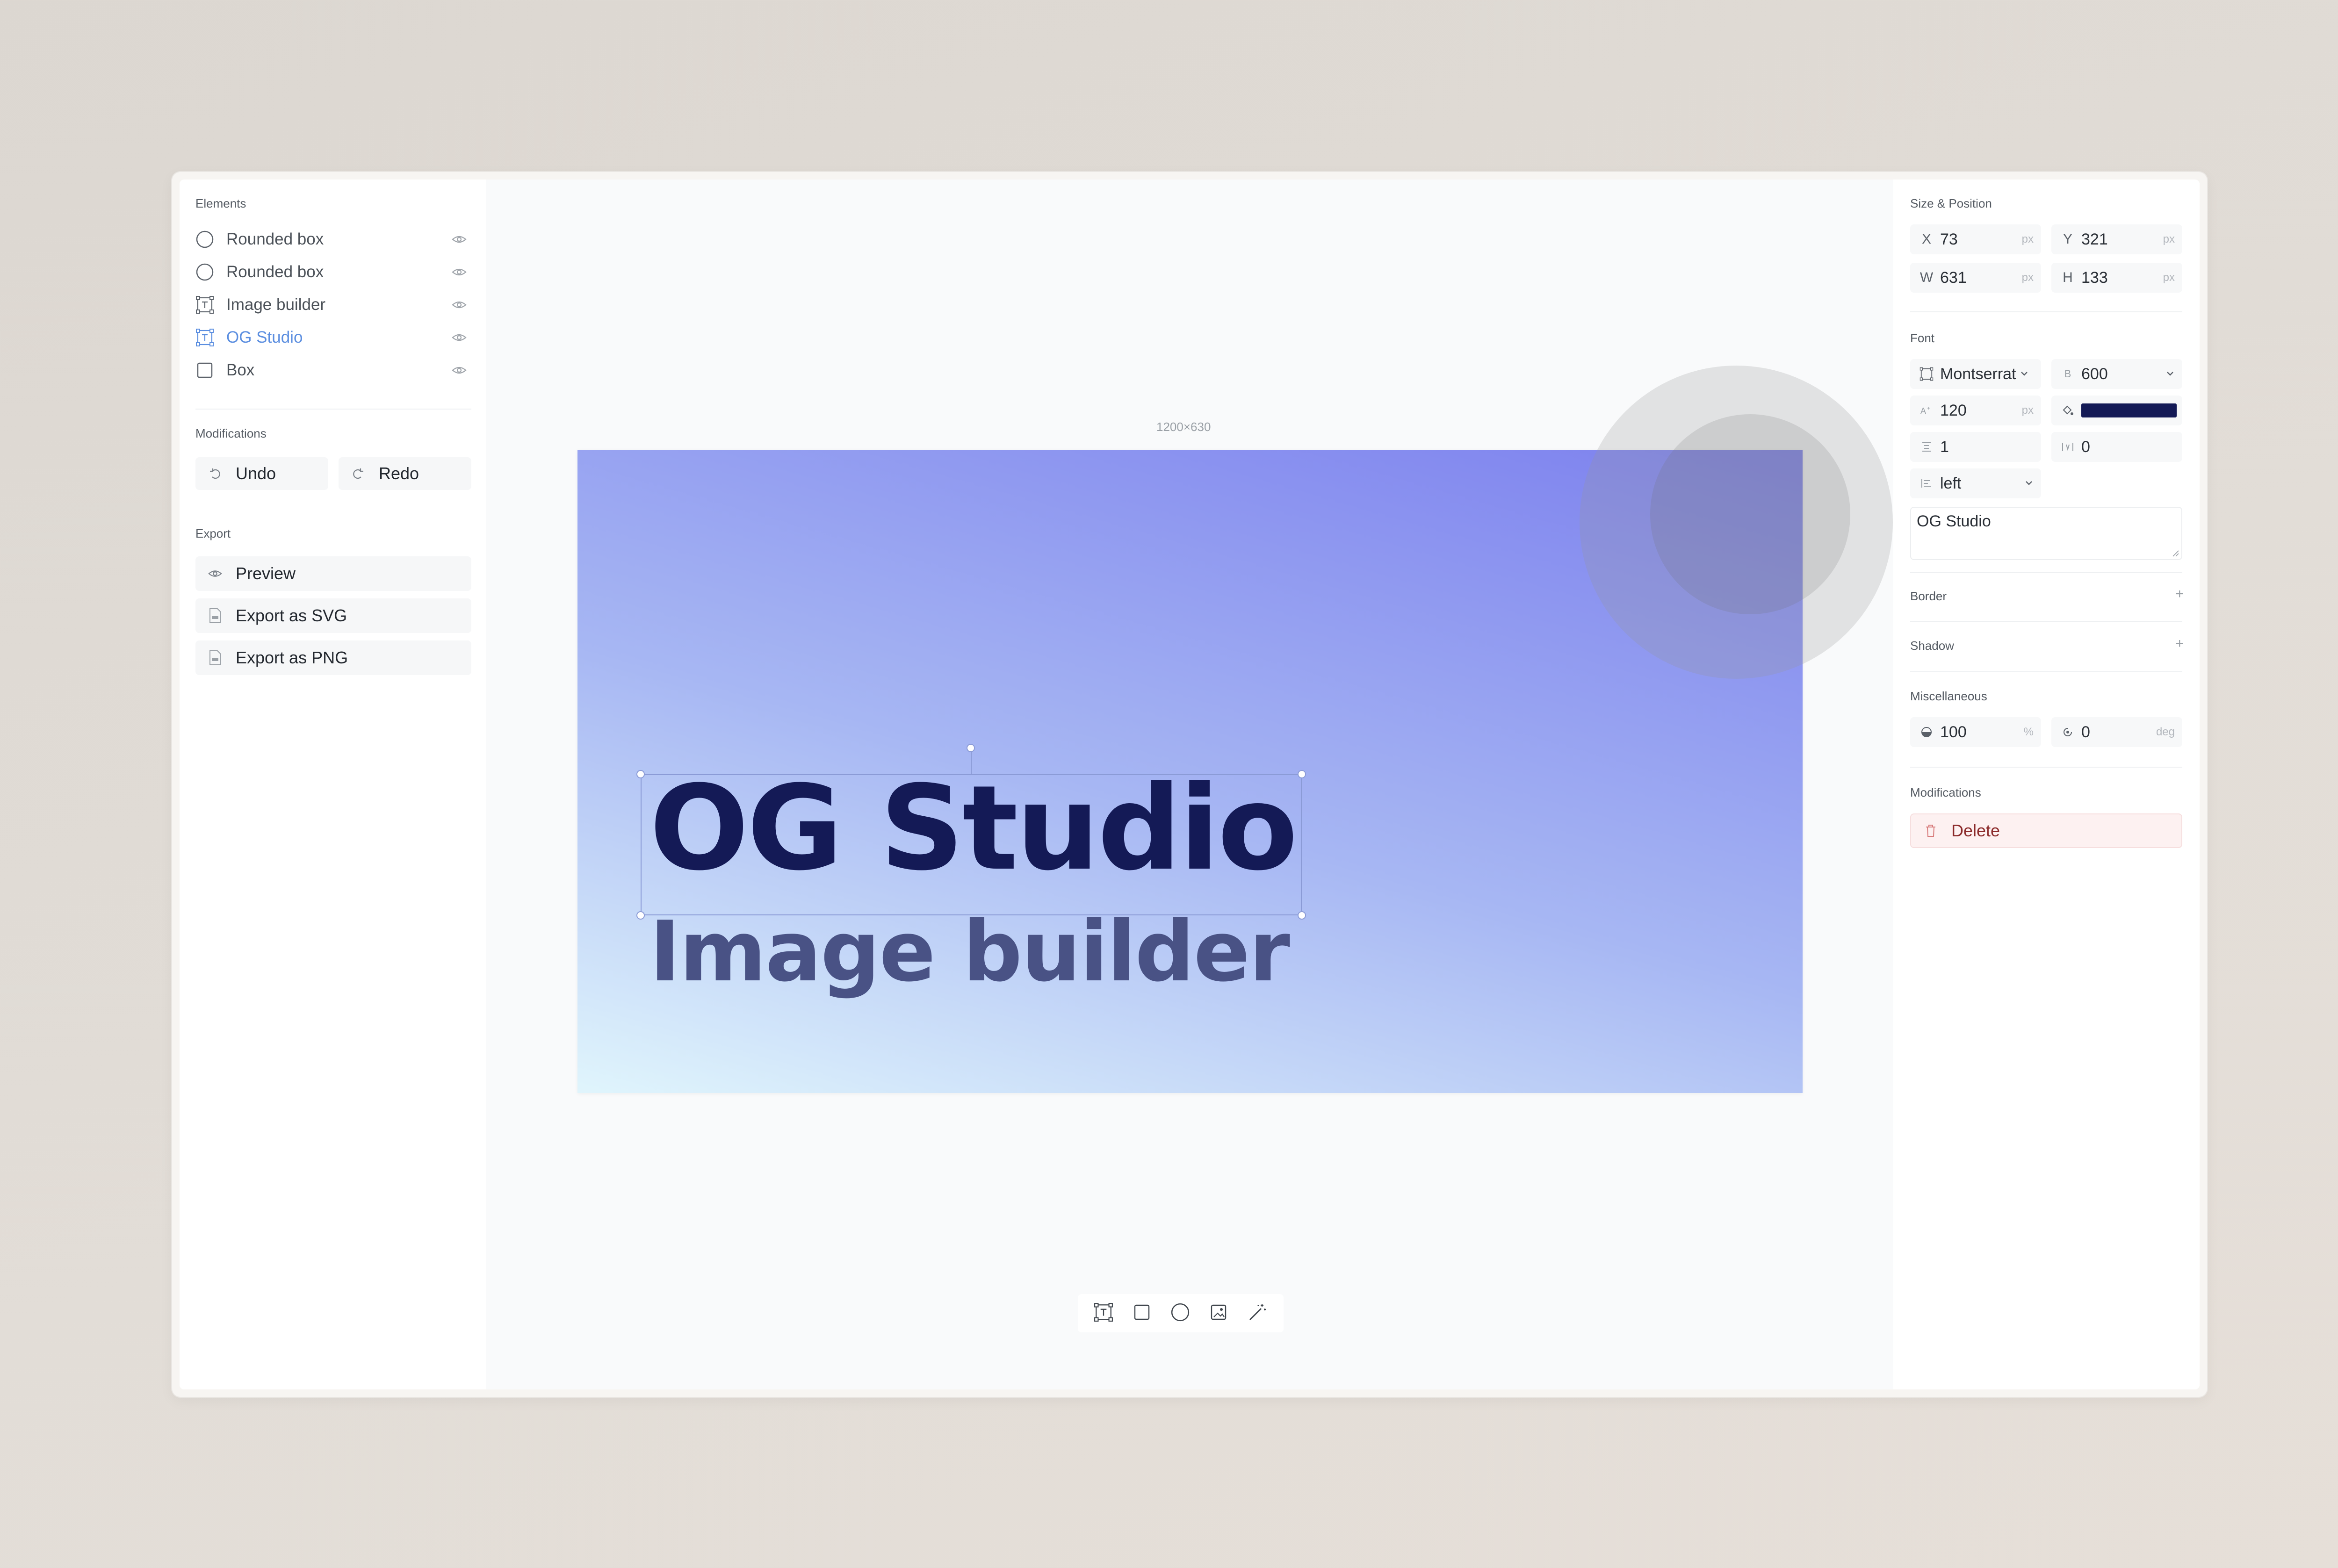 Image resolution: width=2338 pixels, height=1568 pixels. What do you see at coordinates (971, 748) in the screenshot?
I see `rotate-handle` at bounding box center [971, 748].